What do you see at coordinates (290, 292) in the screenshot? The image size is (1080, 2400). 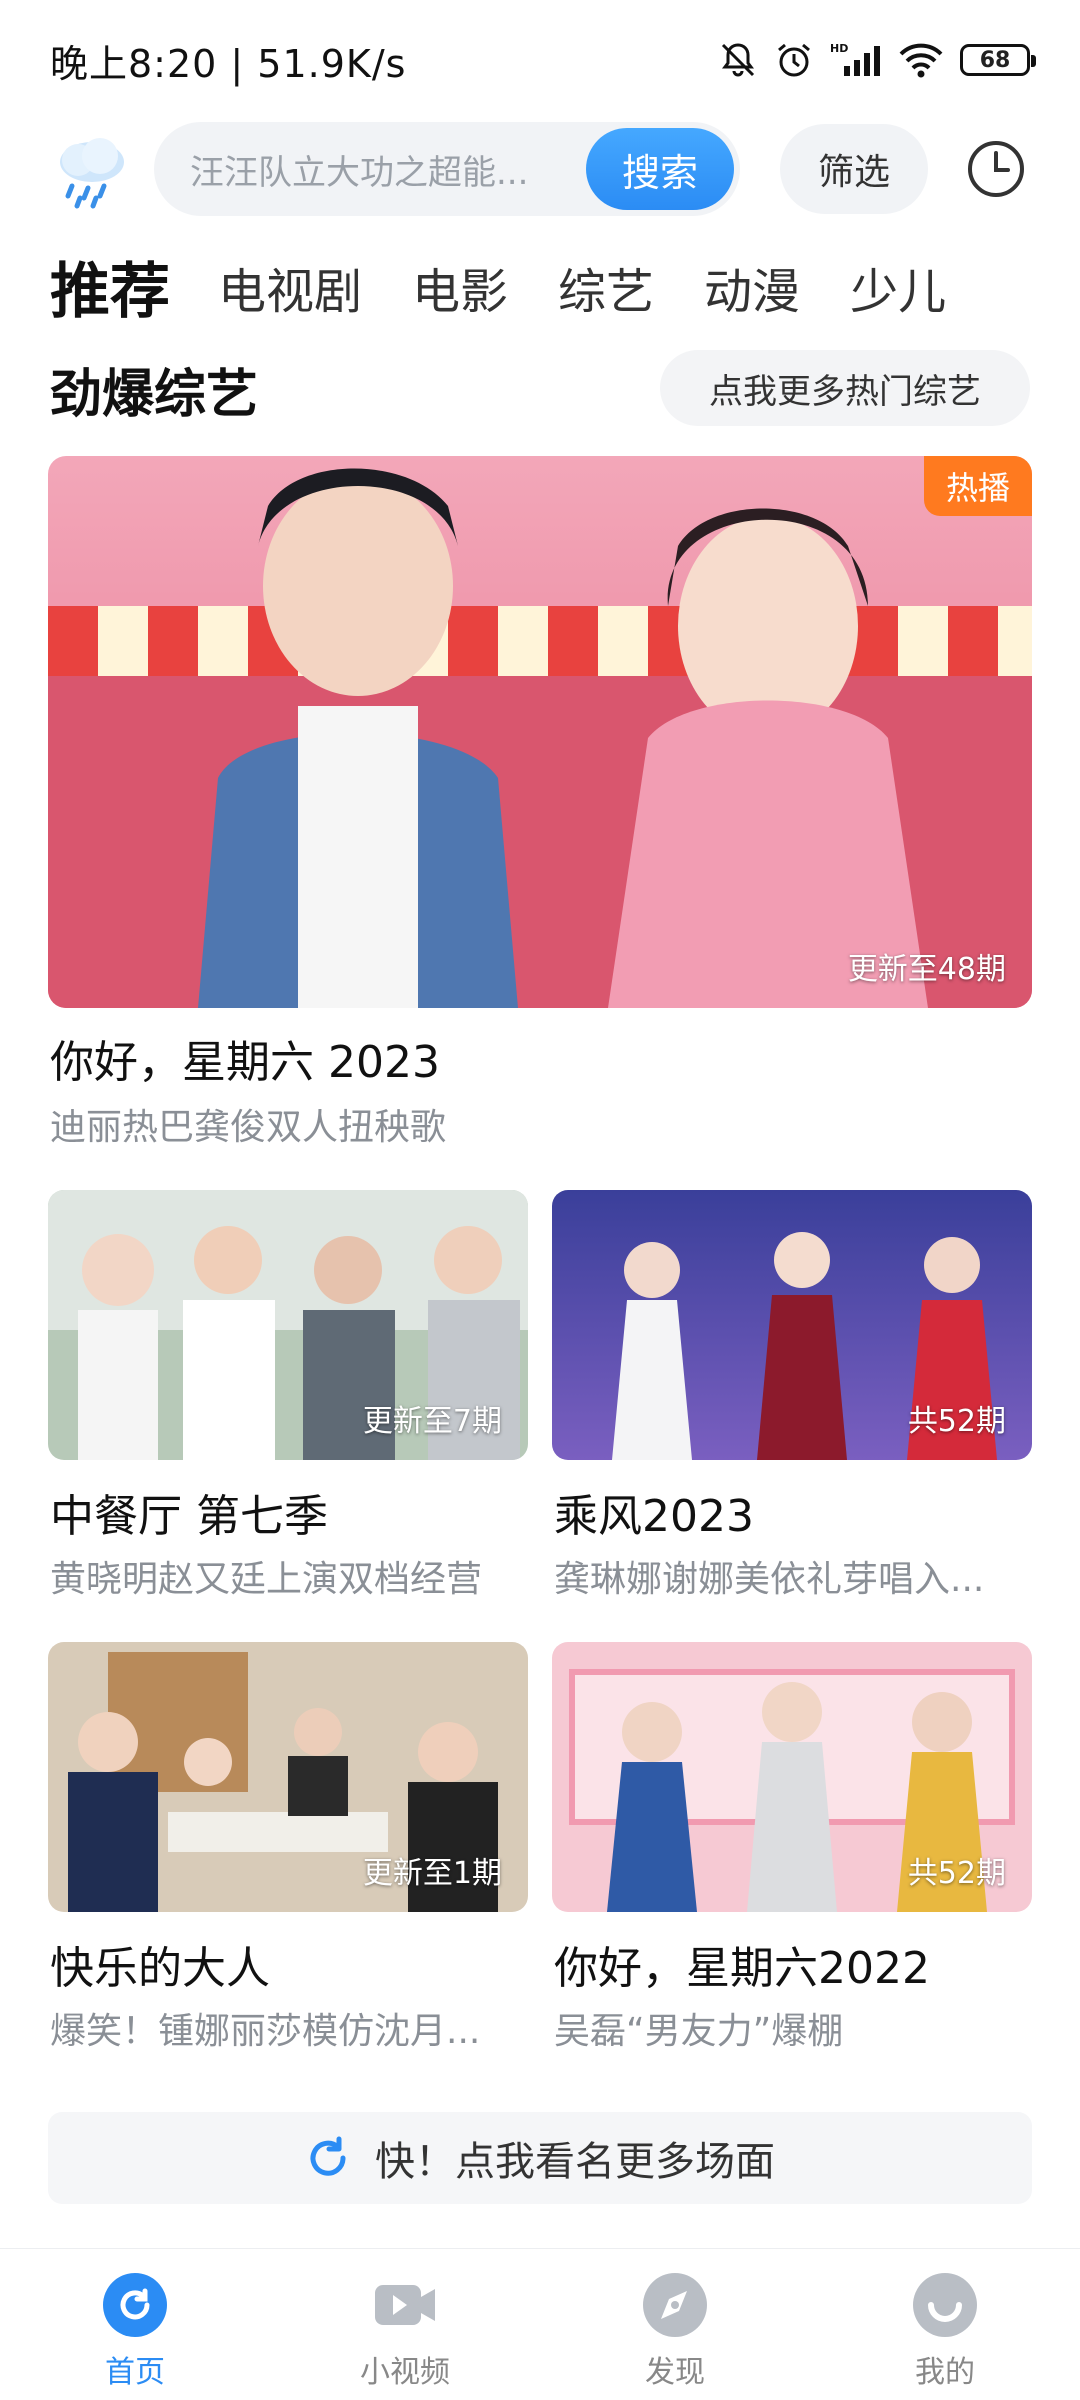 I see `tab-tv-series: 电视剧` at bounding box center [290, 292].